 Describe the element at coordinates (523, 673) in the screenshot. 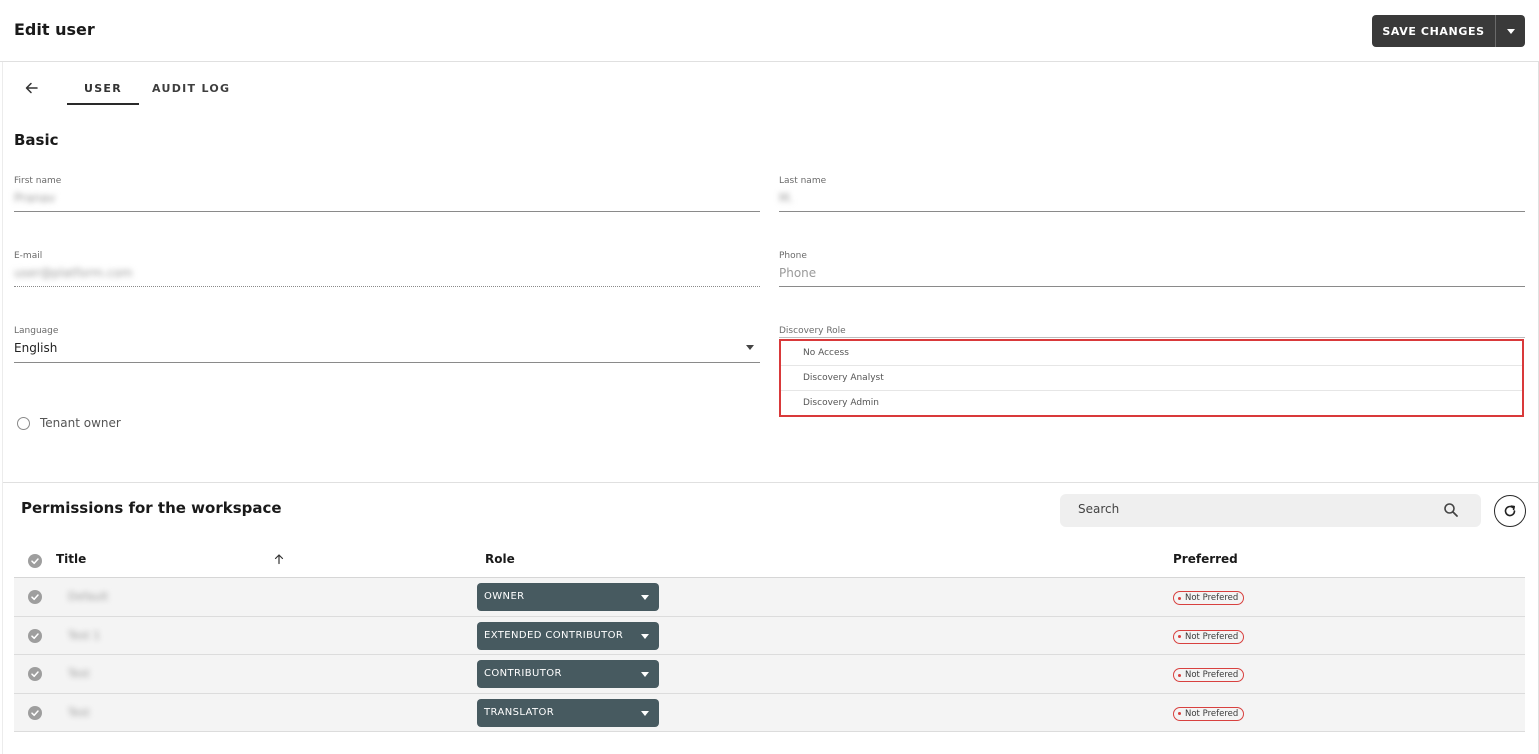

I see `role-select-value: CONTRIBUTOR` at that location.